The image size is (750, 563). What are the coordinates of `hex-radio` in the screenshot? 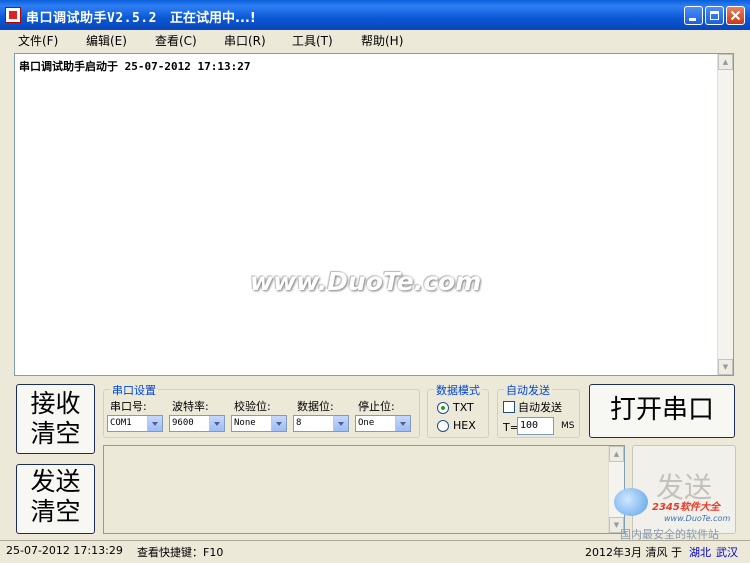 It's located at (443, 426).